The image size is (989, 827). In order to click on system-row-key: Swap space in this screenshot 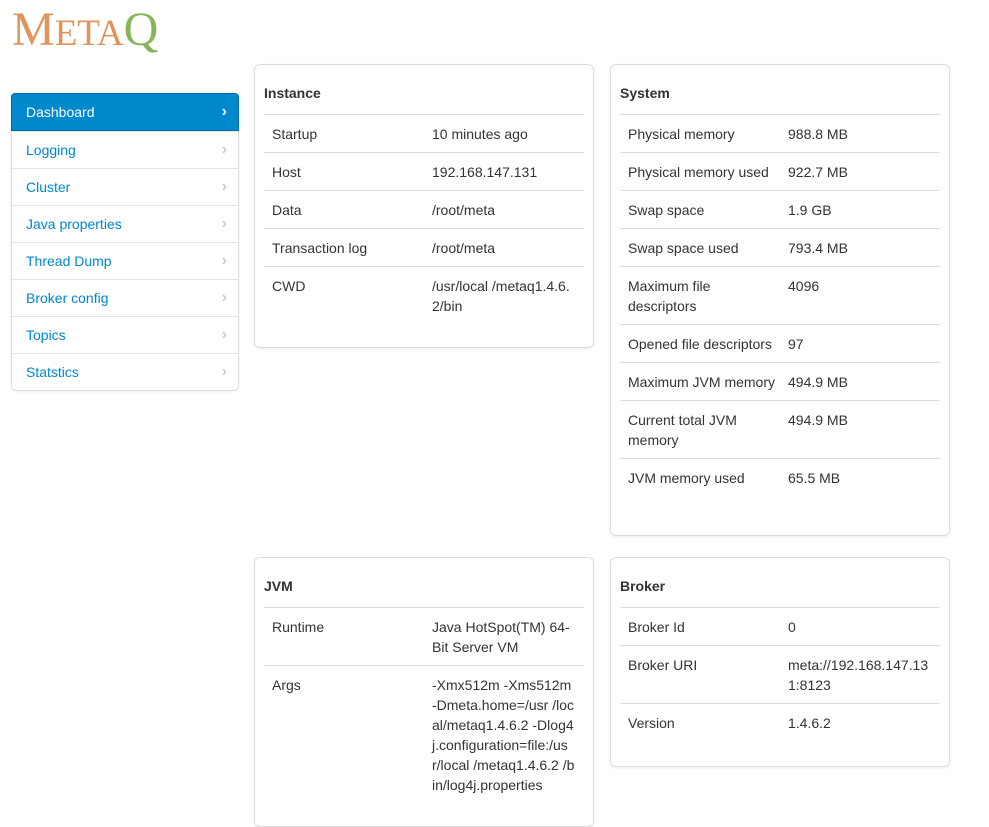, I will do `click(666, 210)`.